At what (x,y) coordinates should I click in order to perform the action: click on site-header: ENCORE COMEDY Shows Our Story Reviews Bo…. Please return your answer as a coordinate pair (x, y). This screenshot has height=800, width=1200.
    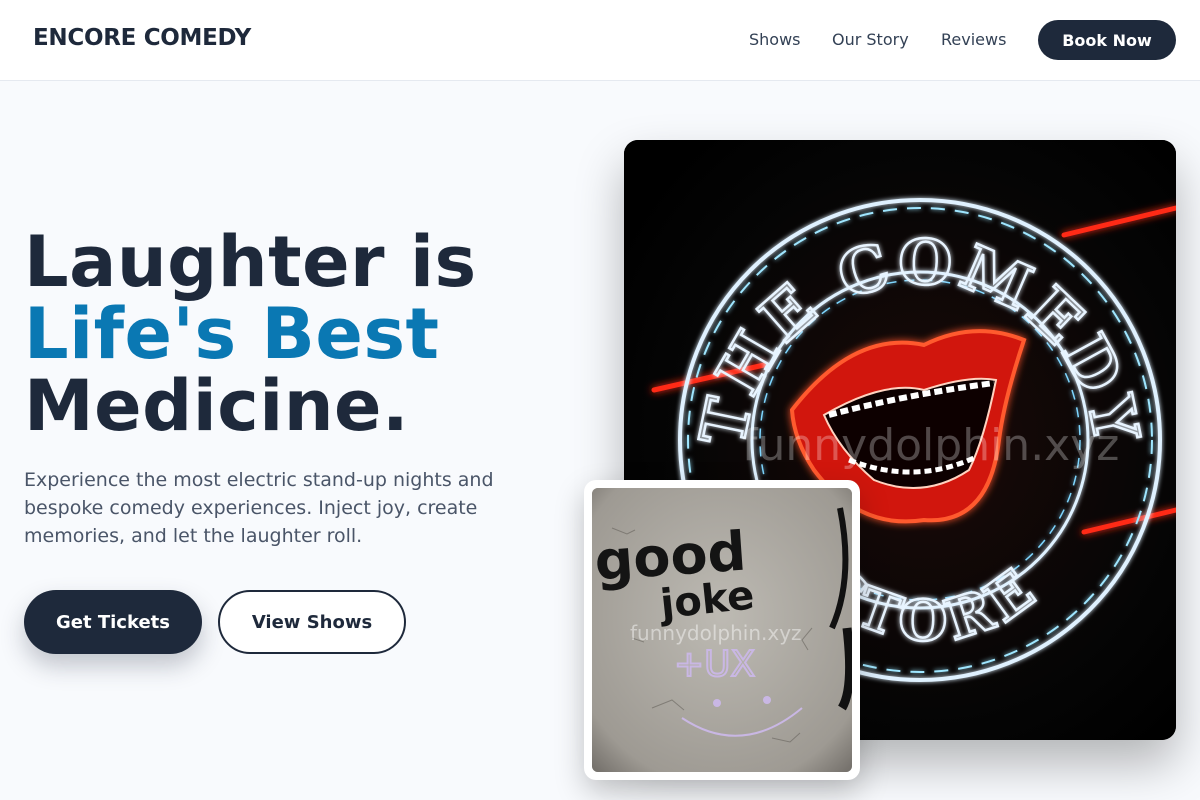
    Looking at the image, I should click on (600, 40).